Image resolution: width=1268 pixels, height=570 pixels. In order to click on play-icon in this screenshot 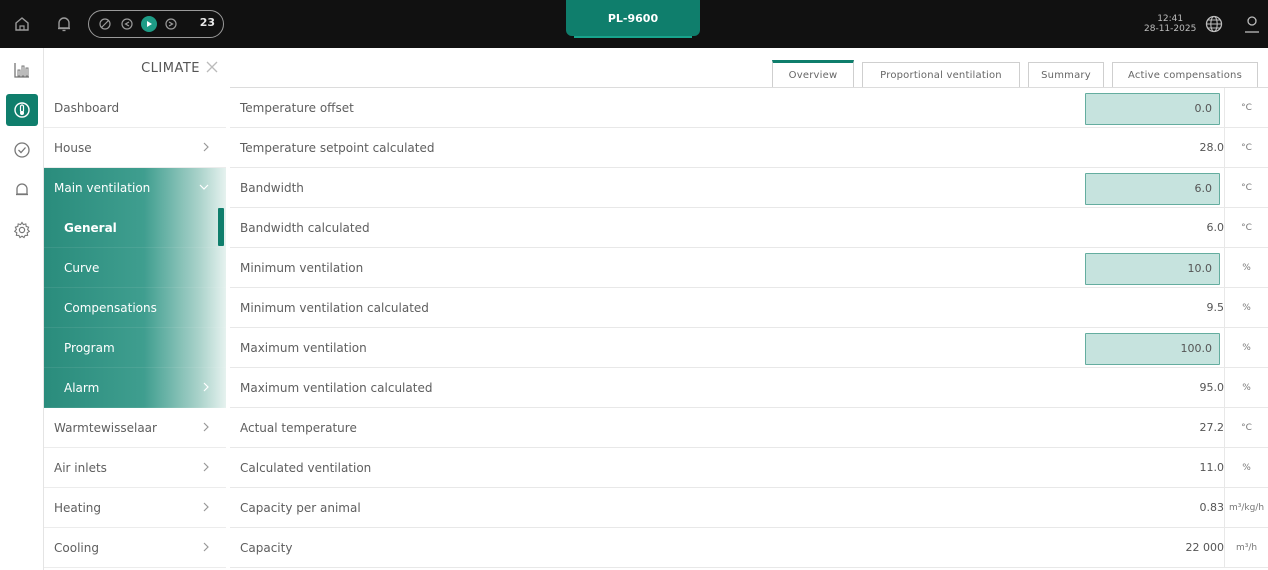, I will do `click(149, 24)`.